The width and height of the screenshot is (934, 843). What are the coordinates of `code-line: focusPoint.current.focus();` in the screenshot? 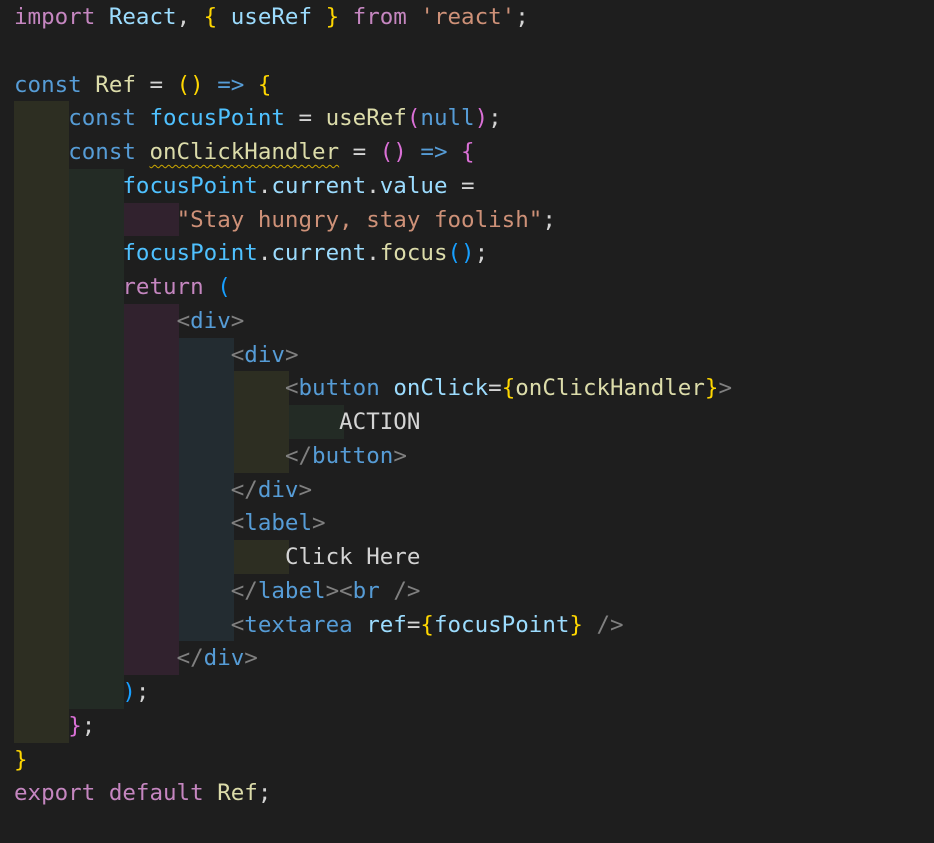 It's located at (251, 253).